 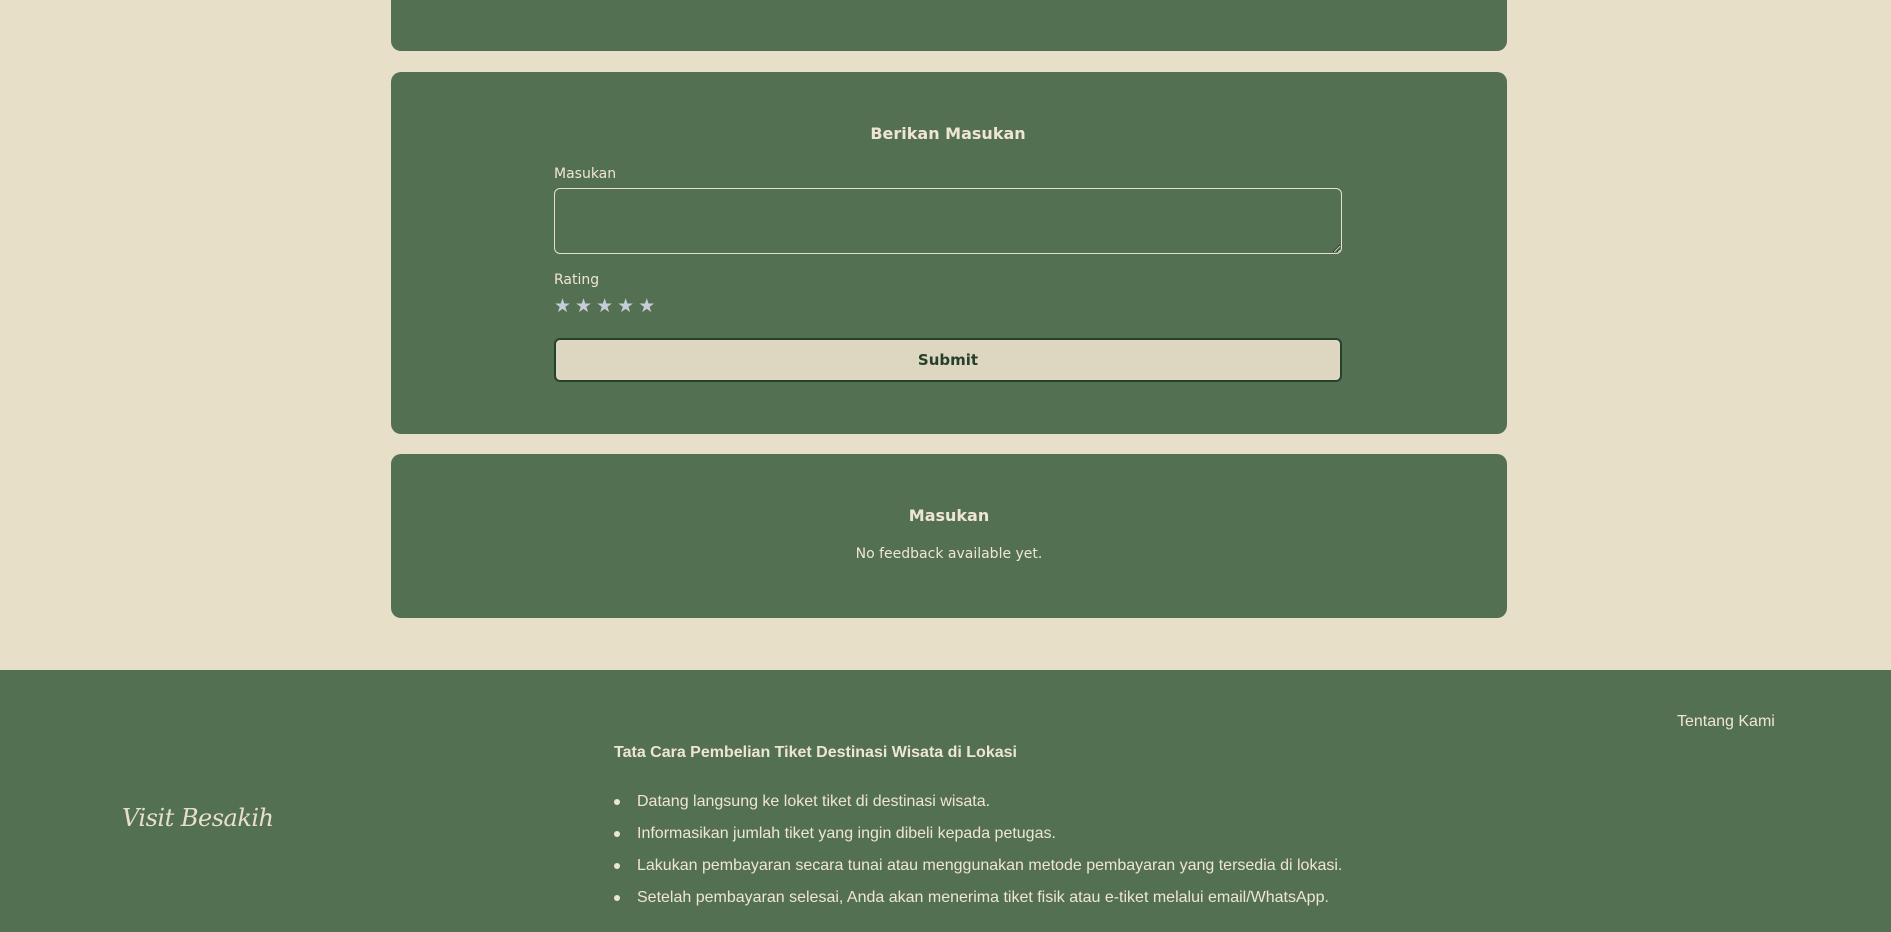 I want to click on feedback-list-title: Masukan, so click(x=949, y=515).